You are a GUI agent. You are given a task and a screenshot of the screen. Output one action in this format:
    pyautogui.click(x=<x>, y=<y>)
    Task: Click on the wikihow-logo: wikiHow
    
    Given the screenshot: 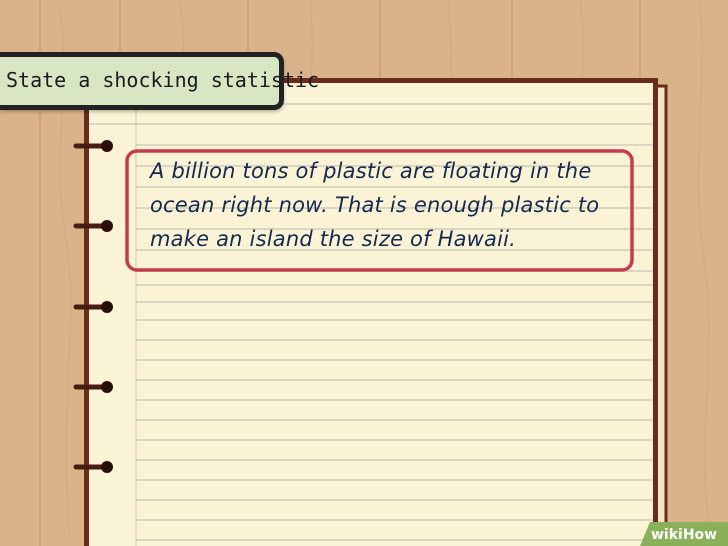 What is the action you would take?
    pyautogui.click(x=684, y=535)
    